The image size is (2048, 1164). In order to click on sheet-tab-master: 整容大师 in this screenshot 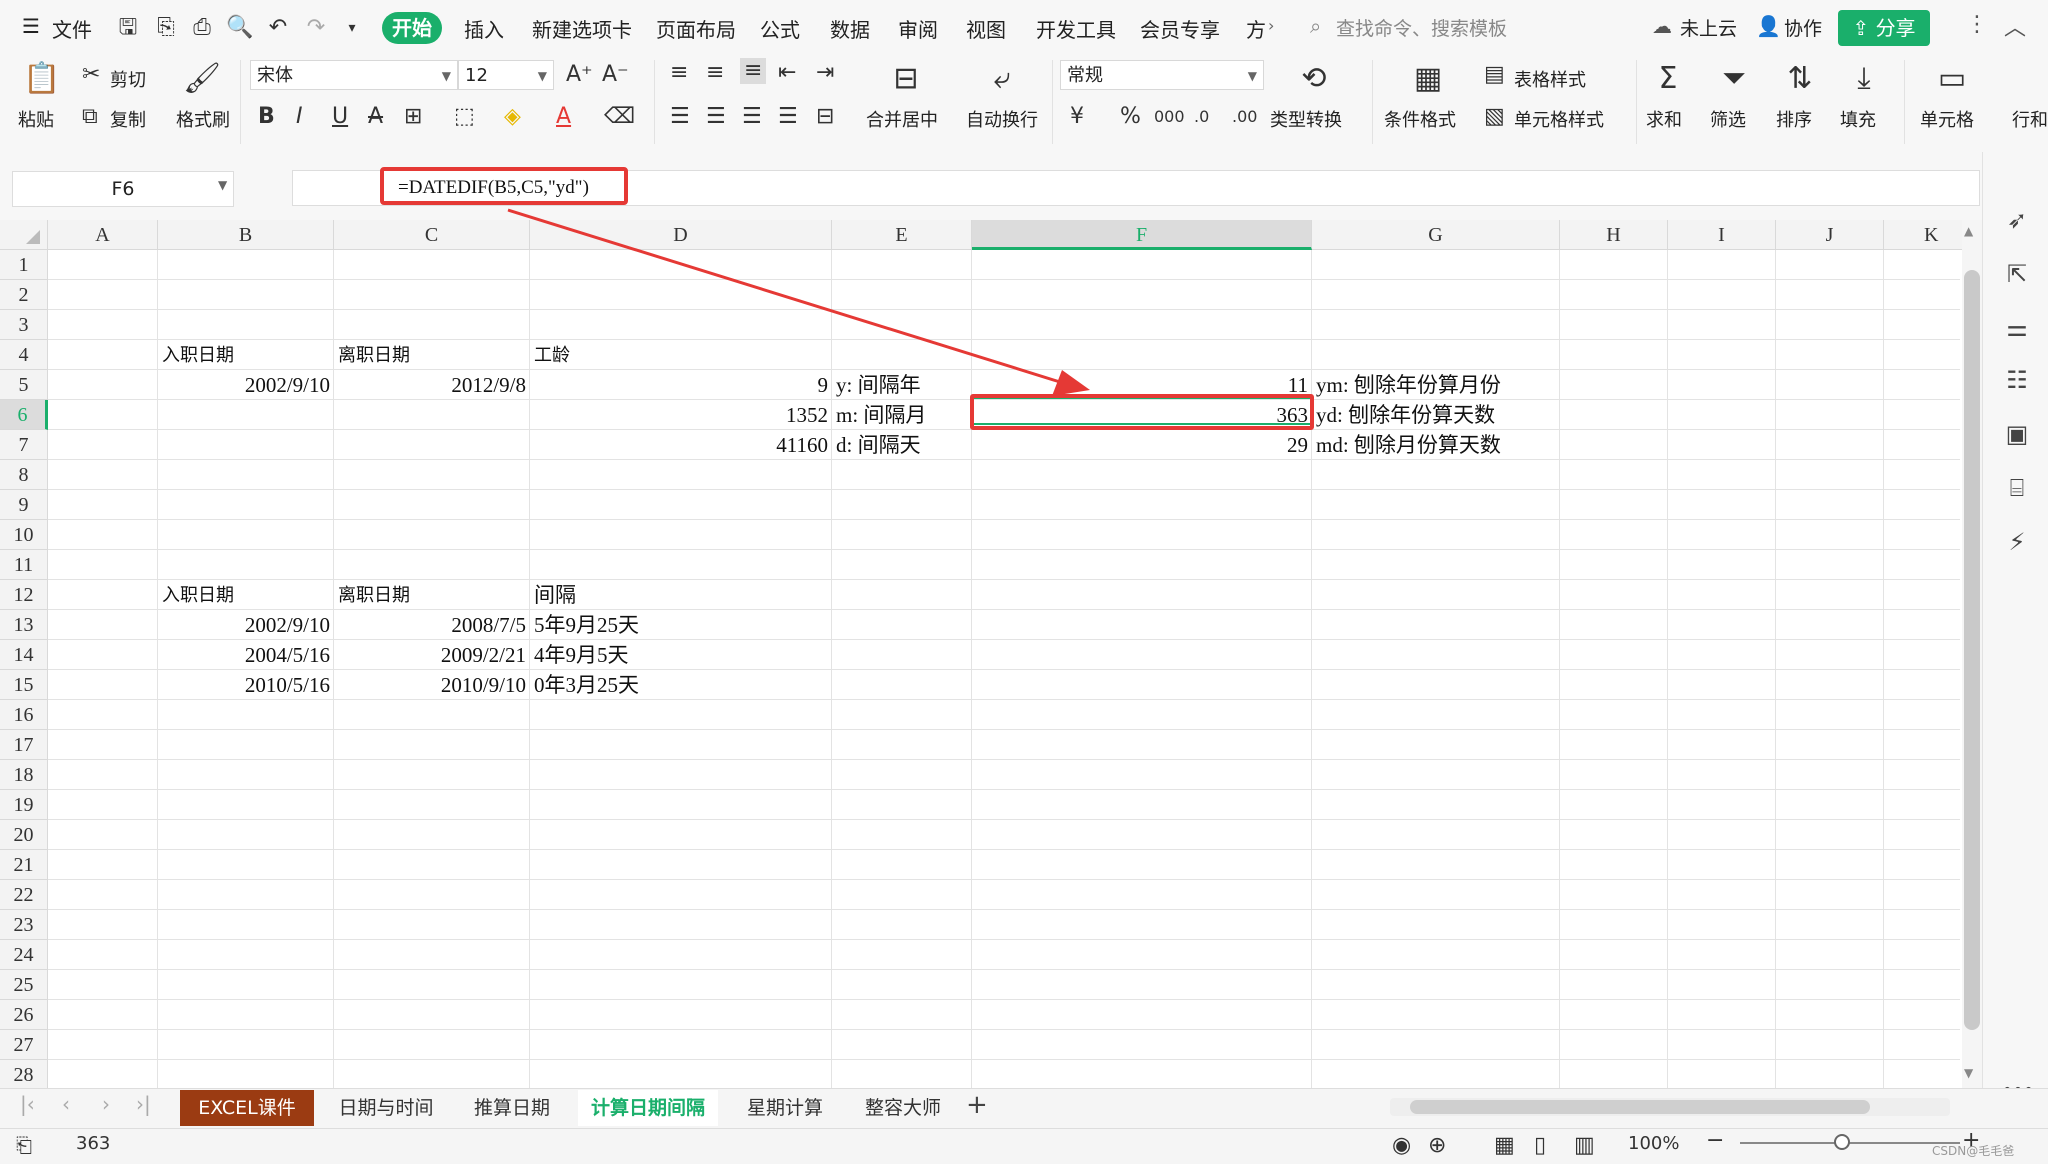, I will do `click(903, 1108)`.